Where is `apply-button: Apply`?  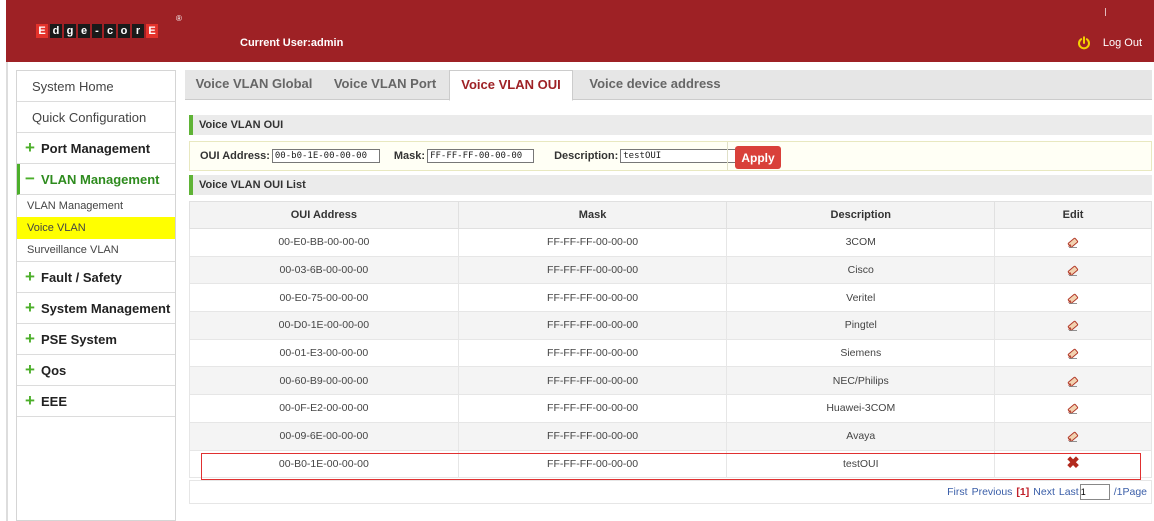
apply-button: Apply is located at coordinates (758, 157).